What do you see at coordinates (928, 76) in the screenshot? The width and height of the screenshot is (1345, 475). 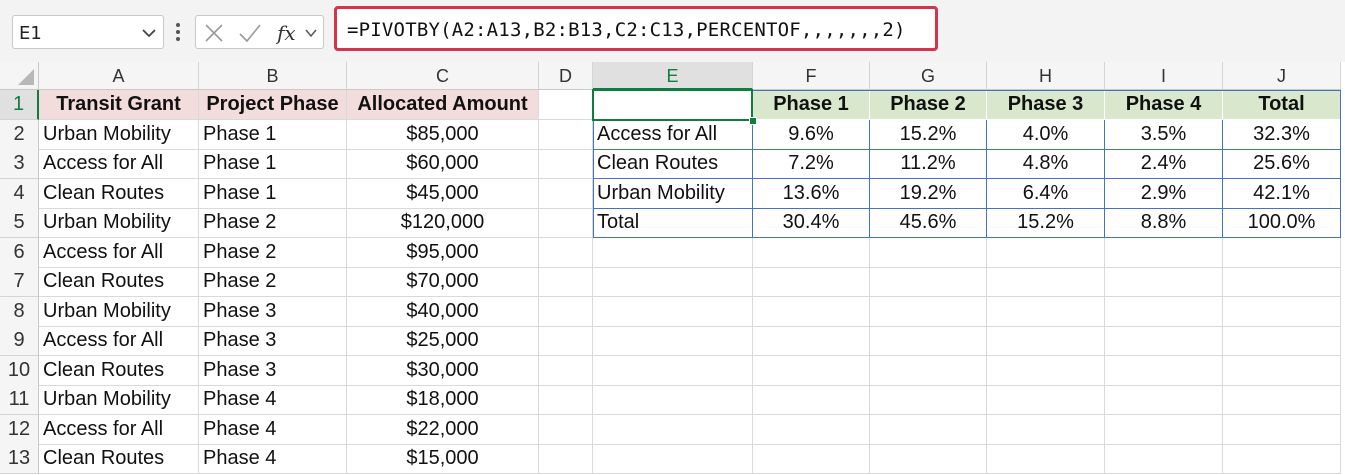 I see `column-header-g: G` at bounding box center [928, 76].